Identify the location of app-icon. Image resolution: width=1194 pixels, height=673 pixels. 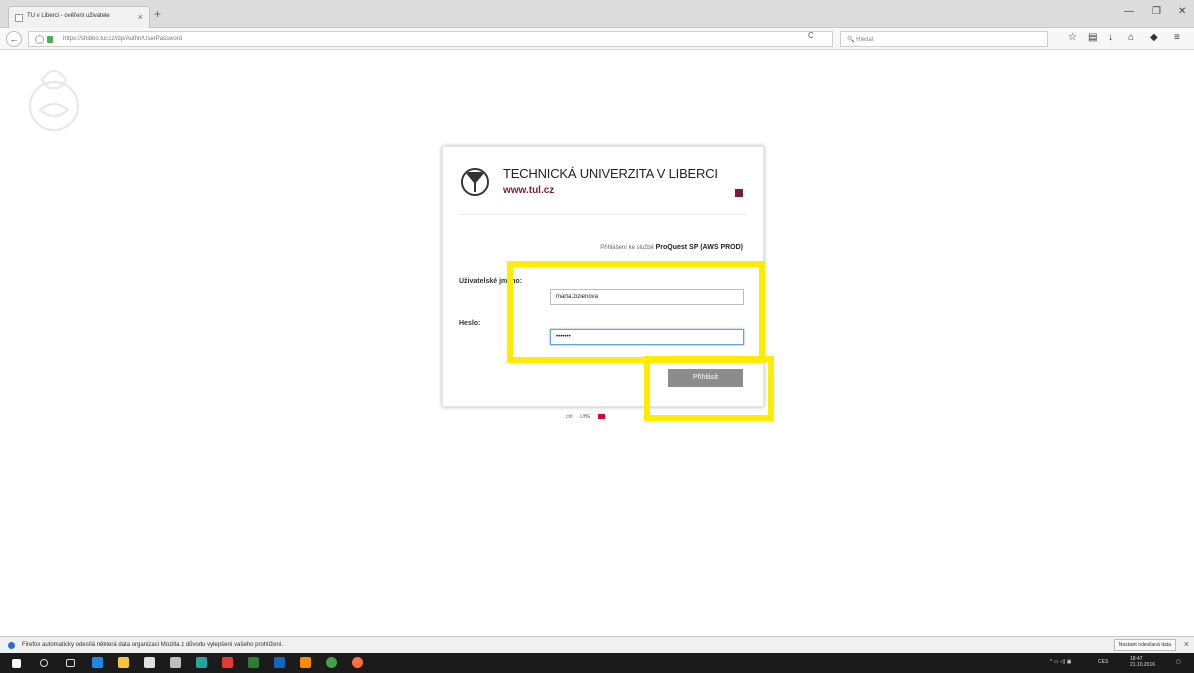
(201, 662).